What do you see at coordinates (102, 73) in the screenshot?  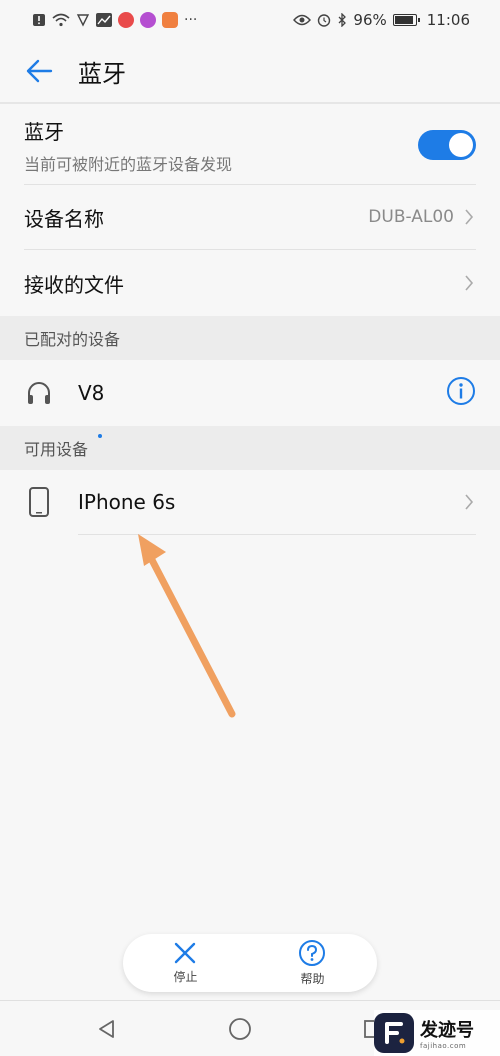 I see `page-title: 蓝牙` at bounding box center [102, 73].